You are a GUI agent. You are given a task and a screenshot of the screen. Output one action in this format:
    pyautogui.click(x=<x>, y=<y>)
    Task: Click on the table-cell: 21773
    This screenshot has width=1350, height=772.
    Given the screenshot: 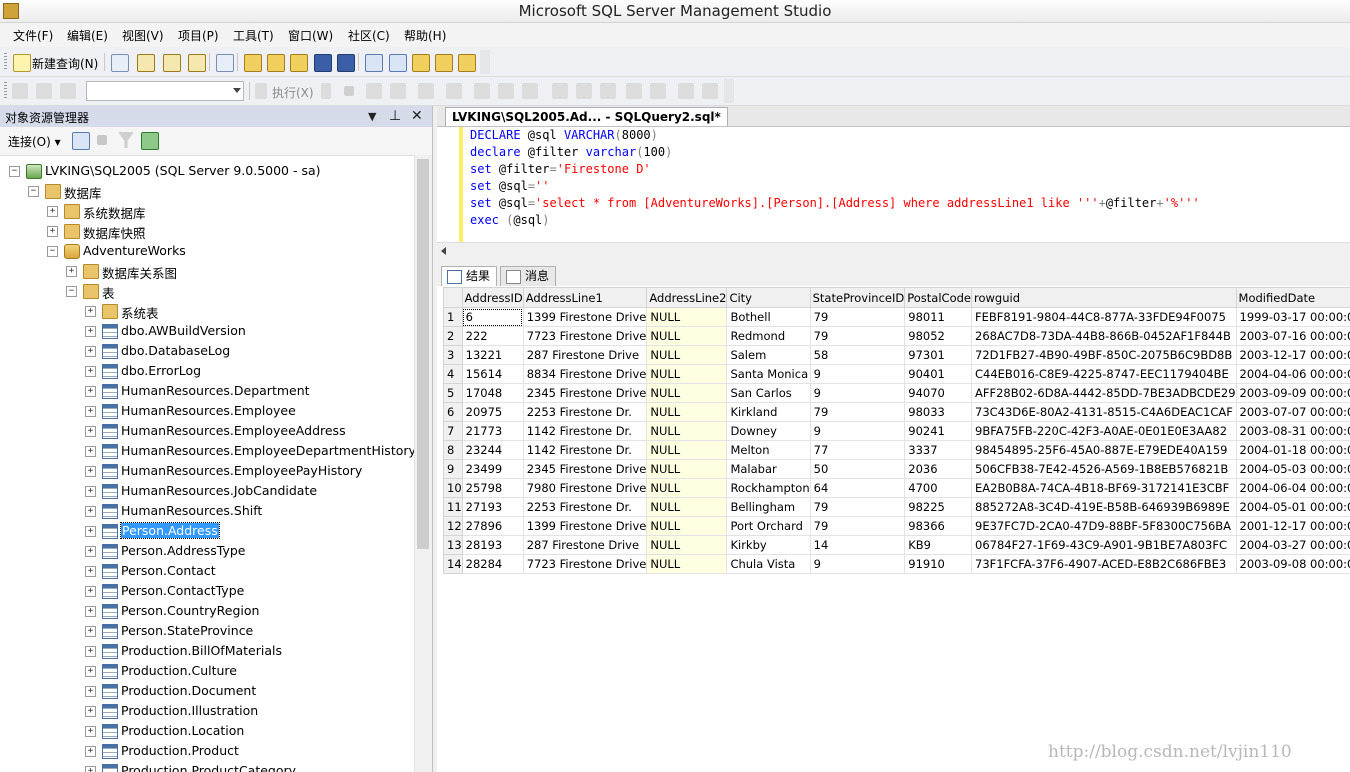 What is the action you would take?
    pyautogui.click(x=492, y=431)
    